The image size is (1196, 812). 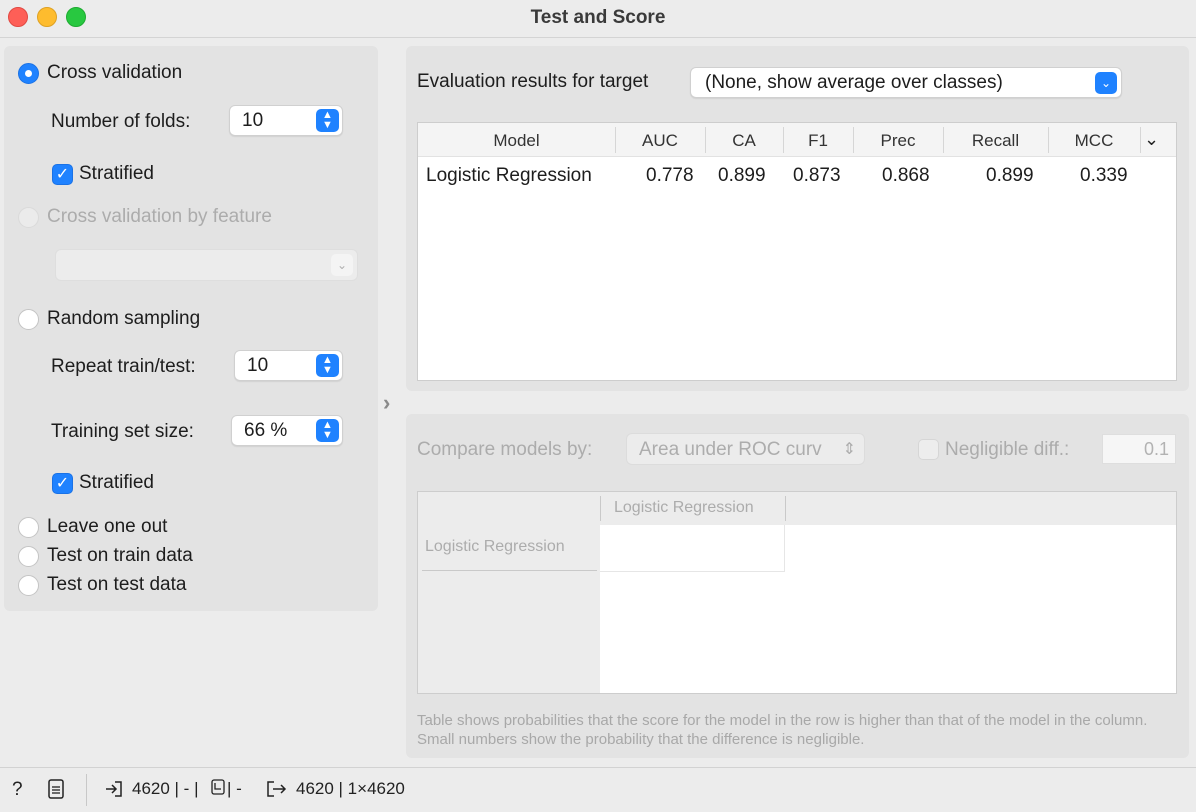 I want to click on window-title: Test and Score, so click(x=598, y=17).